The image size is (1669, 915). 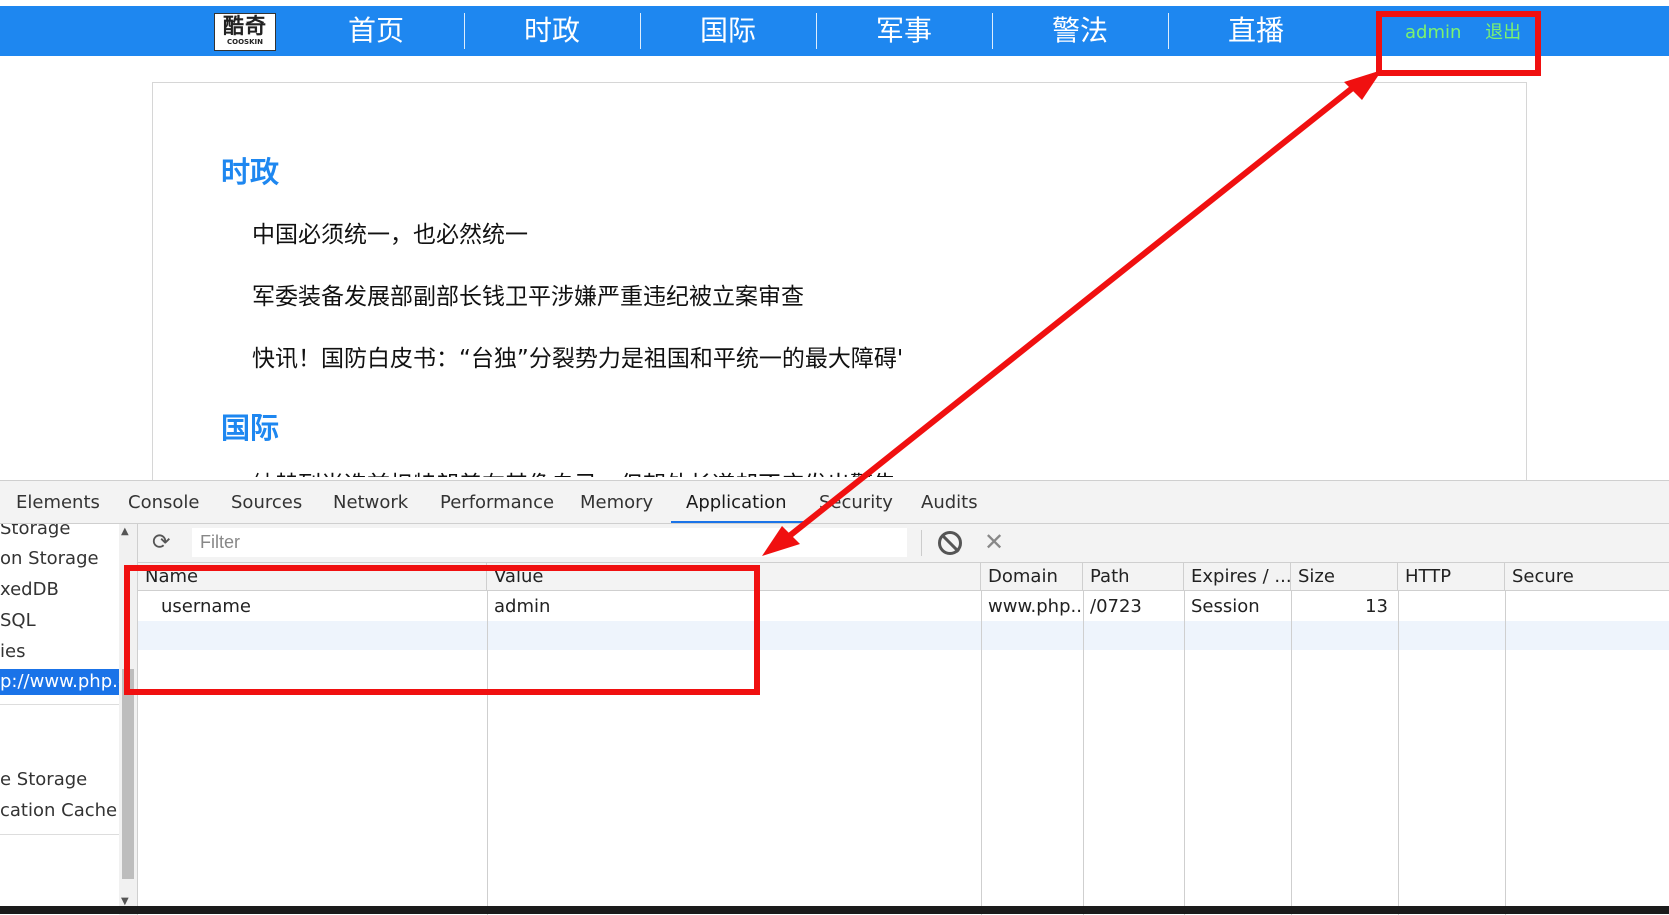 I want to click on site-logo: 酷奇 COOSKIN, so click(x=245, y=32).